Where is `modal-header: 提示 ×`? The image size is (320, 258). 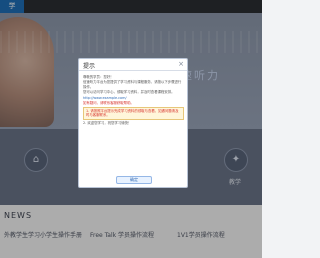
modal-header: 提示 × is located at coordinates (133, 65).